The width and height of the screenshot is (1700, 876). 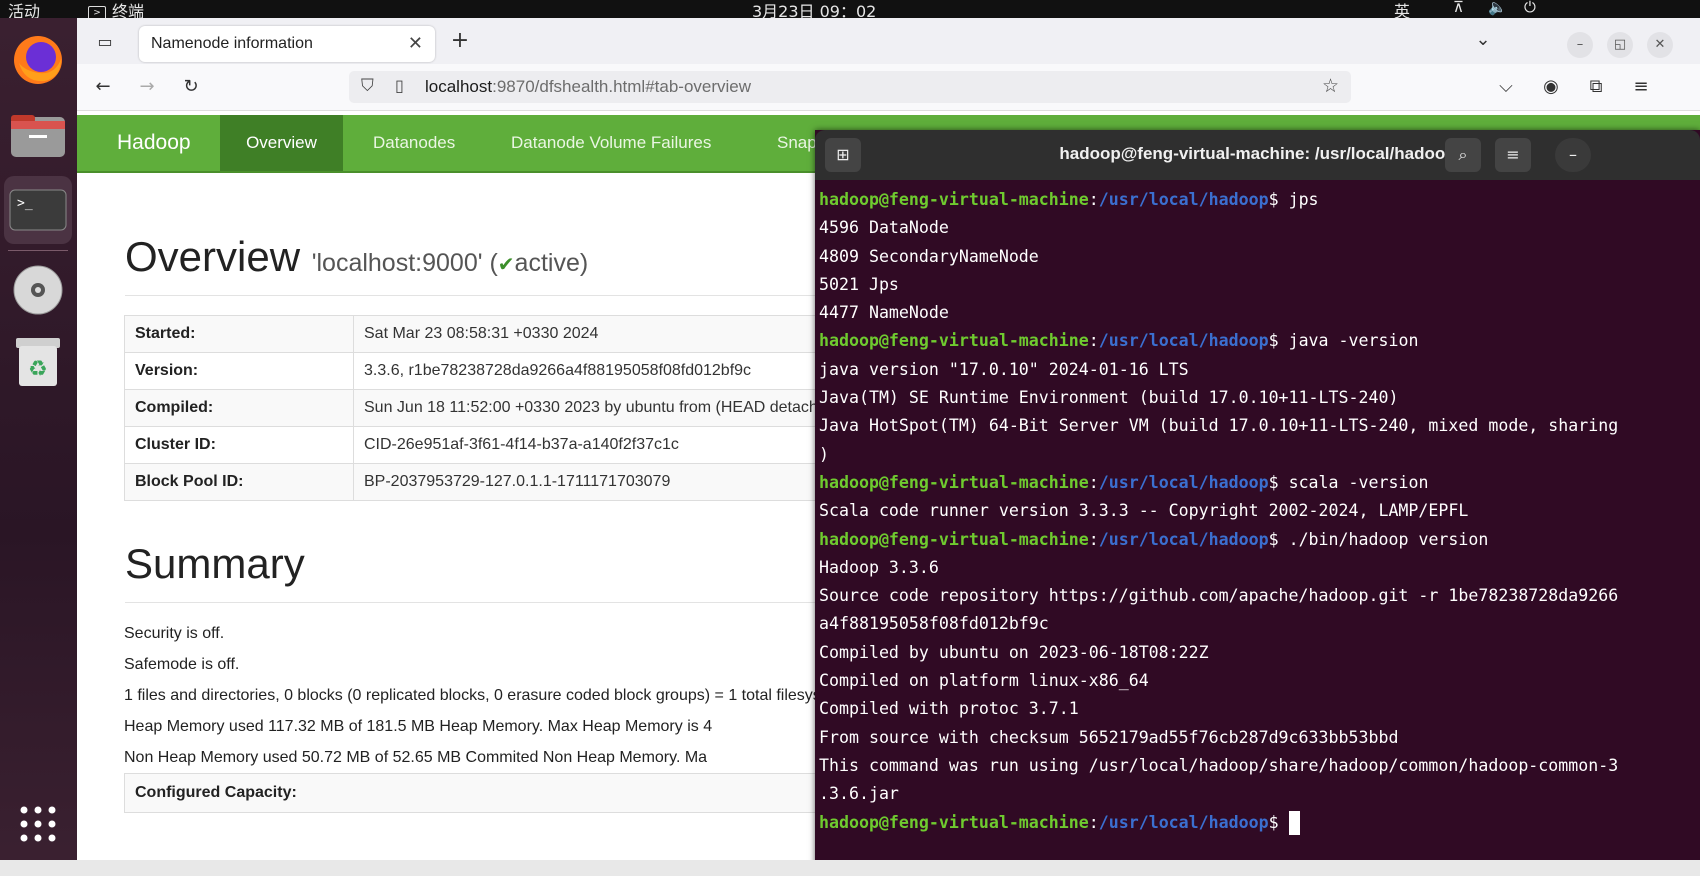 What do you see at coordinates (1463, 155) in the screenshot?
I see `search-icon: ⌕` at bounding box center [1463, 155].